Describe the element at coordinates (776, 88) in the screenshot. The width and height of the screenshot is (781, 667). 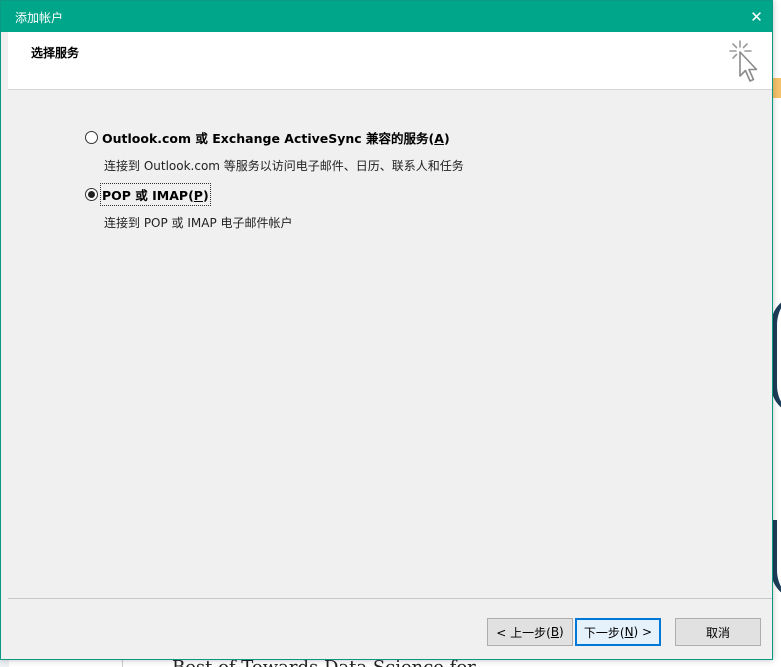
I see `background-orange-bar` at that location.